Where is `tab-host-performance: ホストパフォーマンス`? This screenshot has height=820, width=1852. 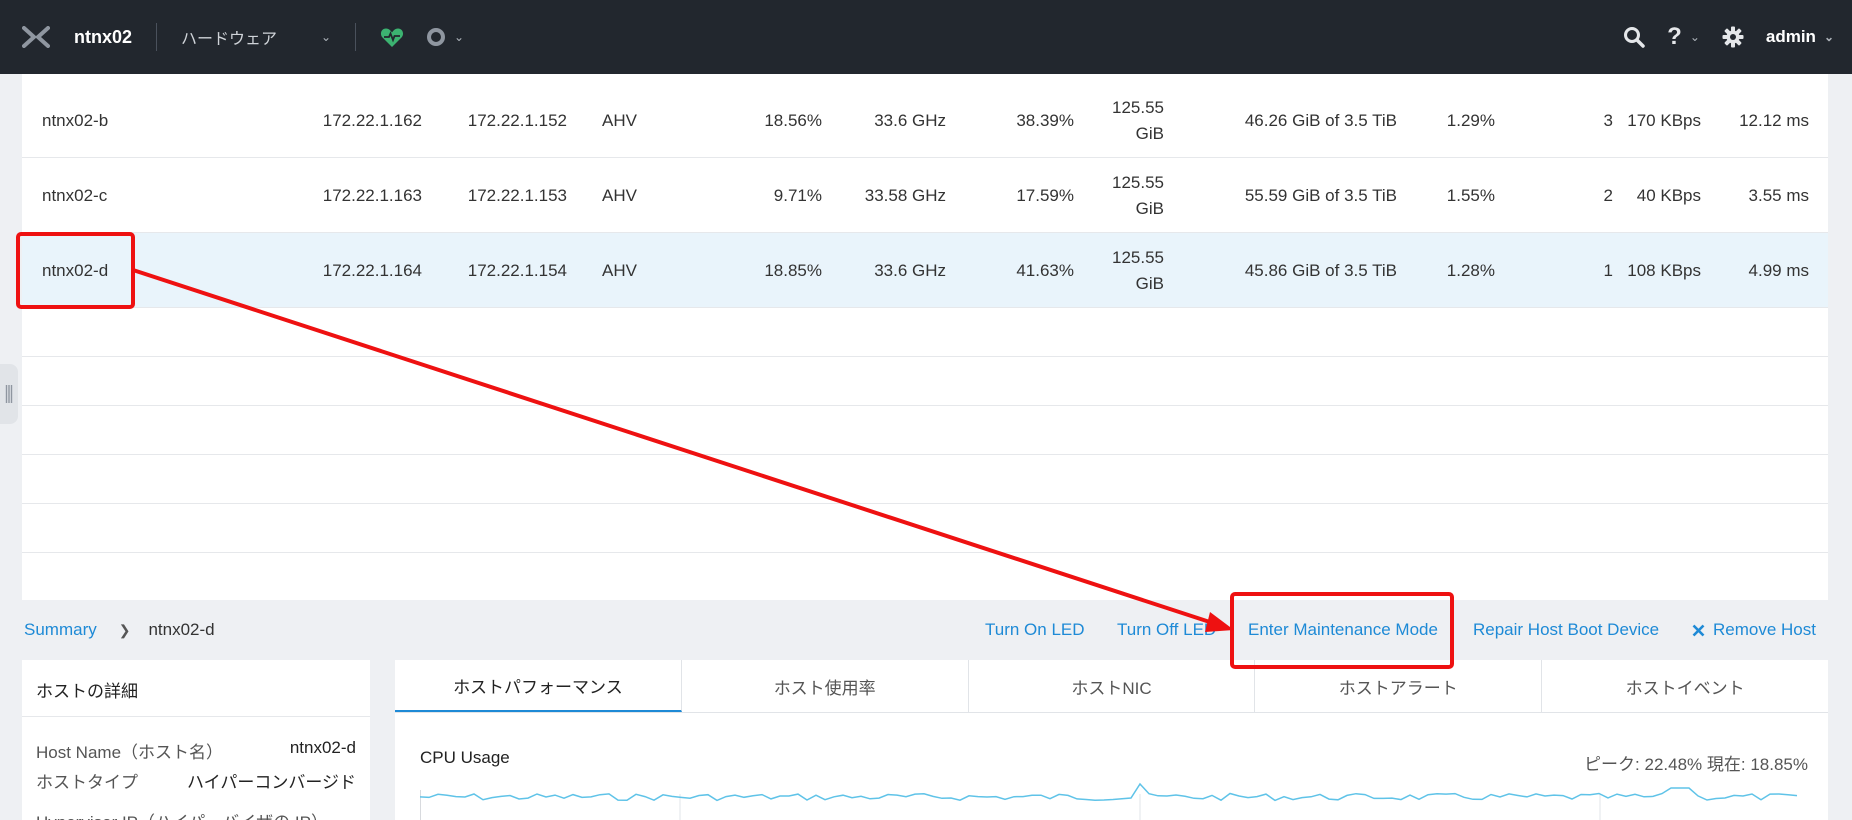
tab-host-performance: ホストパフォーマンス is located at coordinates (538, 686).